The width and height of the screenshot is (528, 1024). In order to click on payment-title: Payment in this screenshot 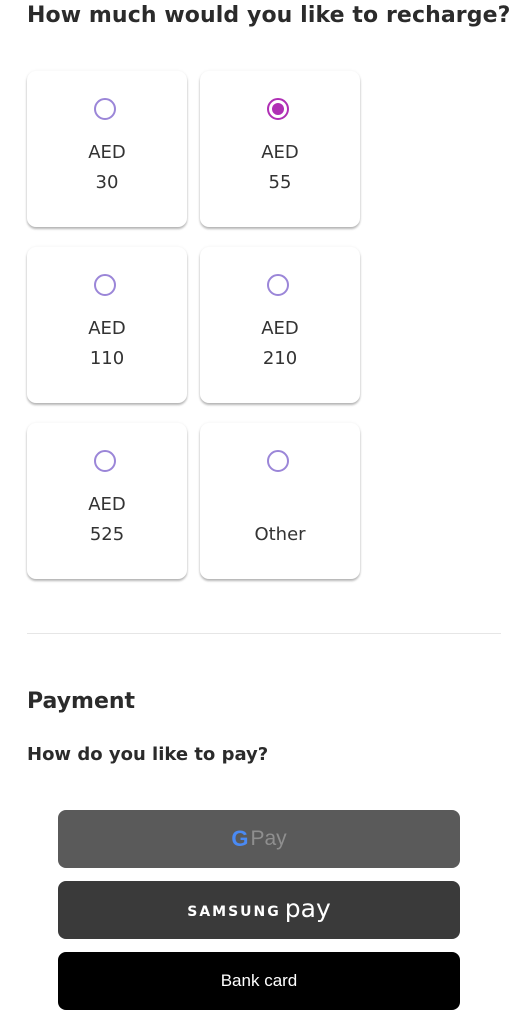, I will do `click(81, 701)`.